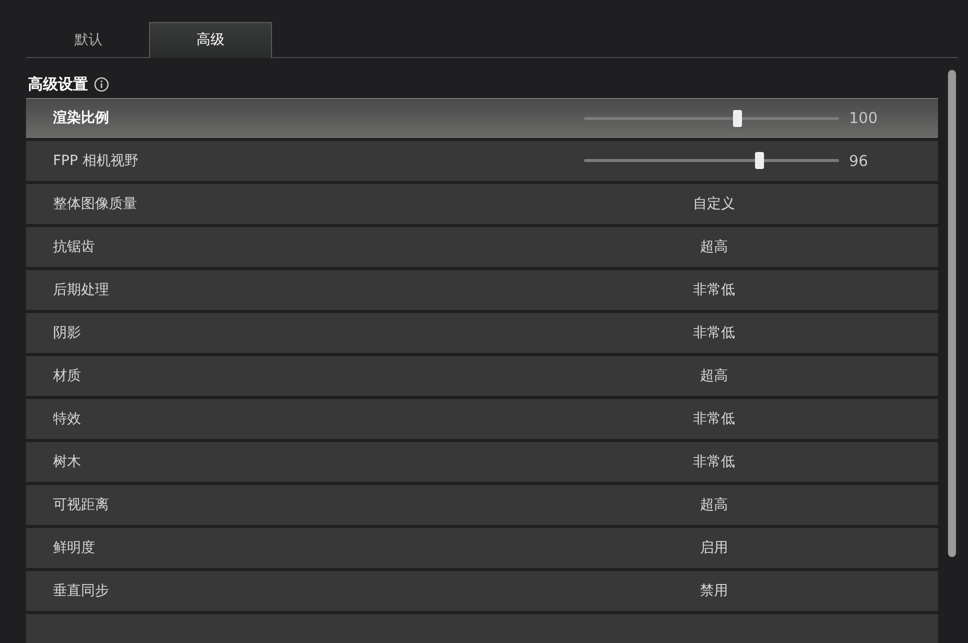 The image size is (968, 643). What do you see at coordinates (67, 419) in the screenshot?
I see `setting-label: 特效` at bounding box center [67, 419].